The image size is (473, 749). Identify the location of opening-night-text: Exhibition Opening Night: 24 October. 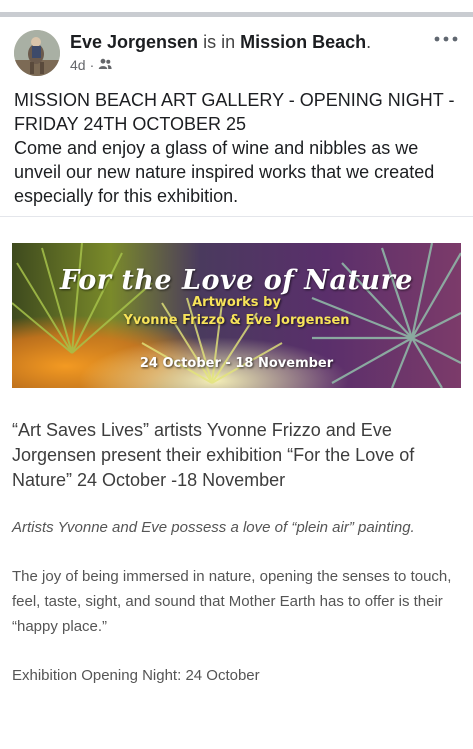
(136, 675).